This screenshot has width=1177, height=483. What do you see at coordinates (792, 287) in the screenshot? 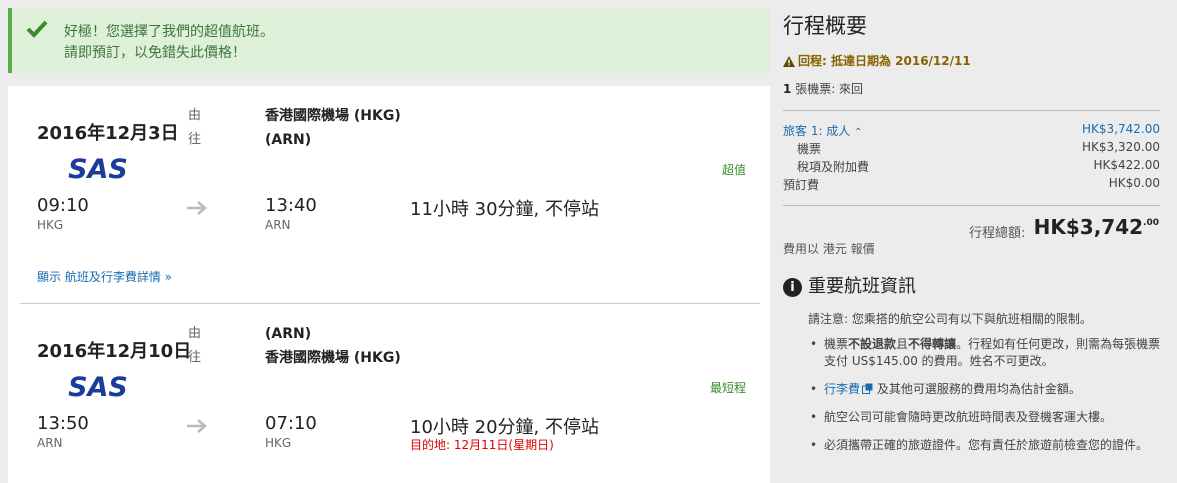
I see `info-icon: i` at bounding box center [792, 287].